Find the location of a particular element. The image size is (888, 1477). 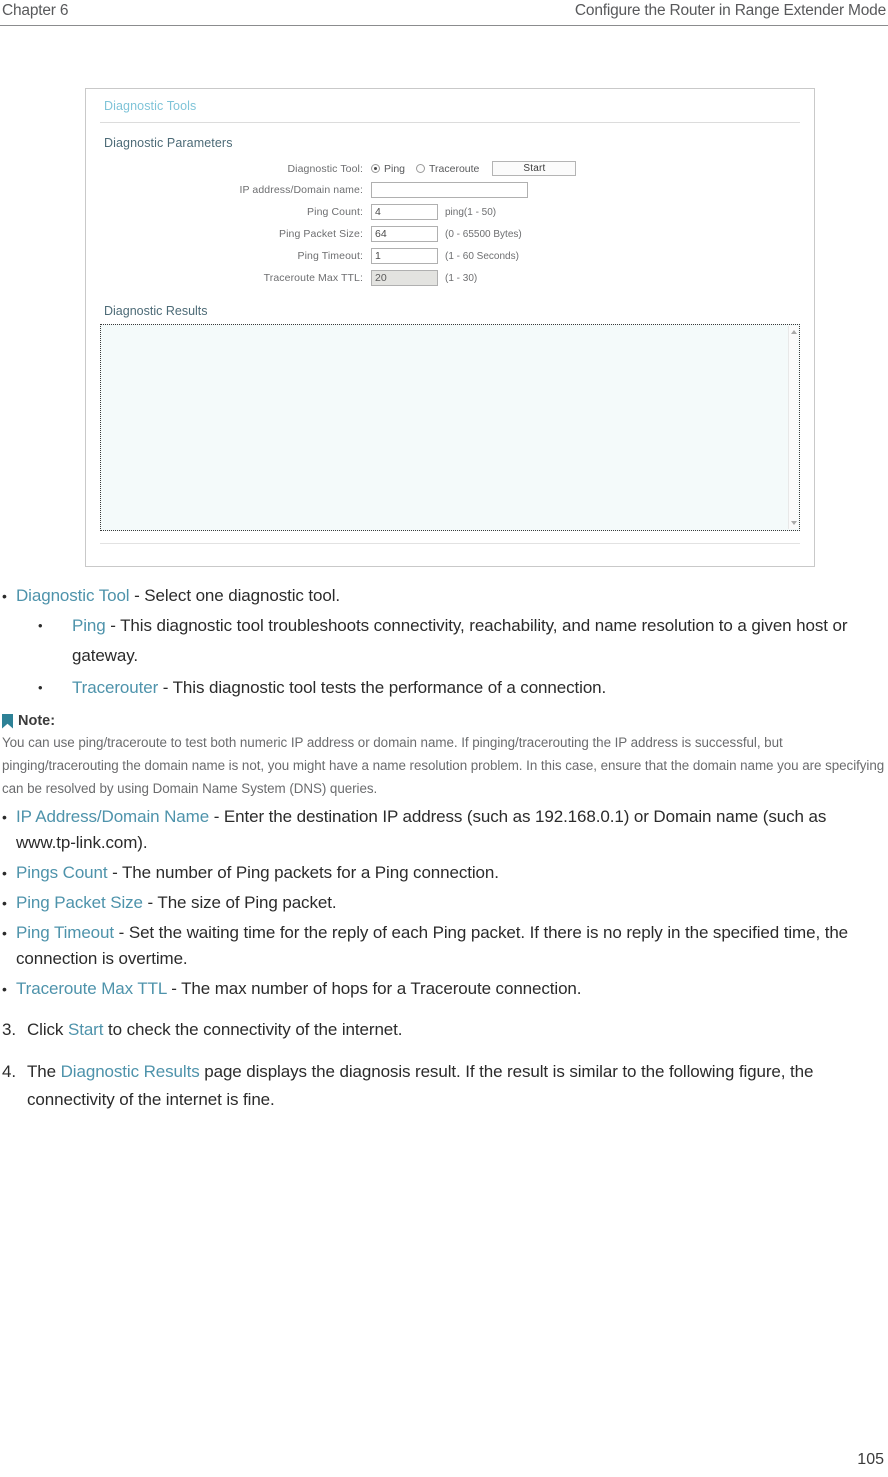

ping-count-input is located at coordinates (404, 212).